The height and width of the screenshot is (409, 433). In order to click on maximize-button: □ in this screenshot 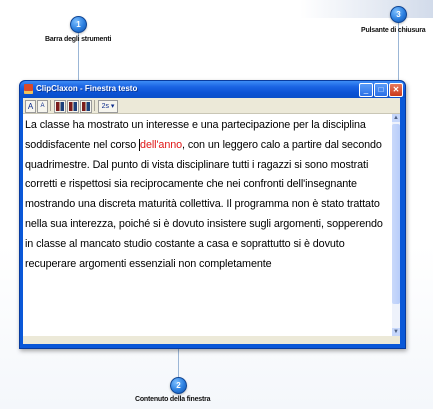, I will do `click(381, 90)`.